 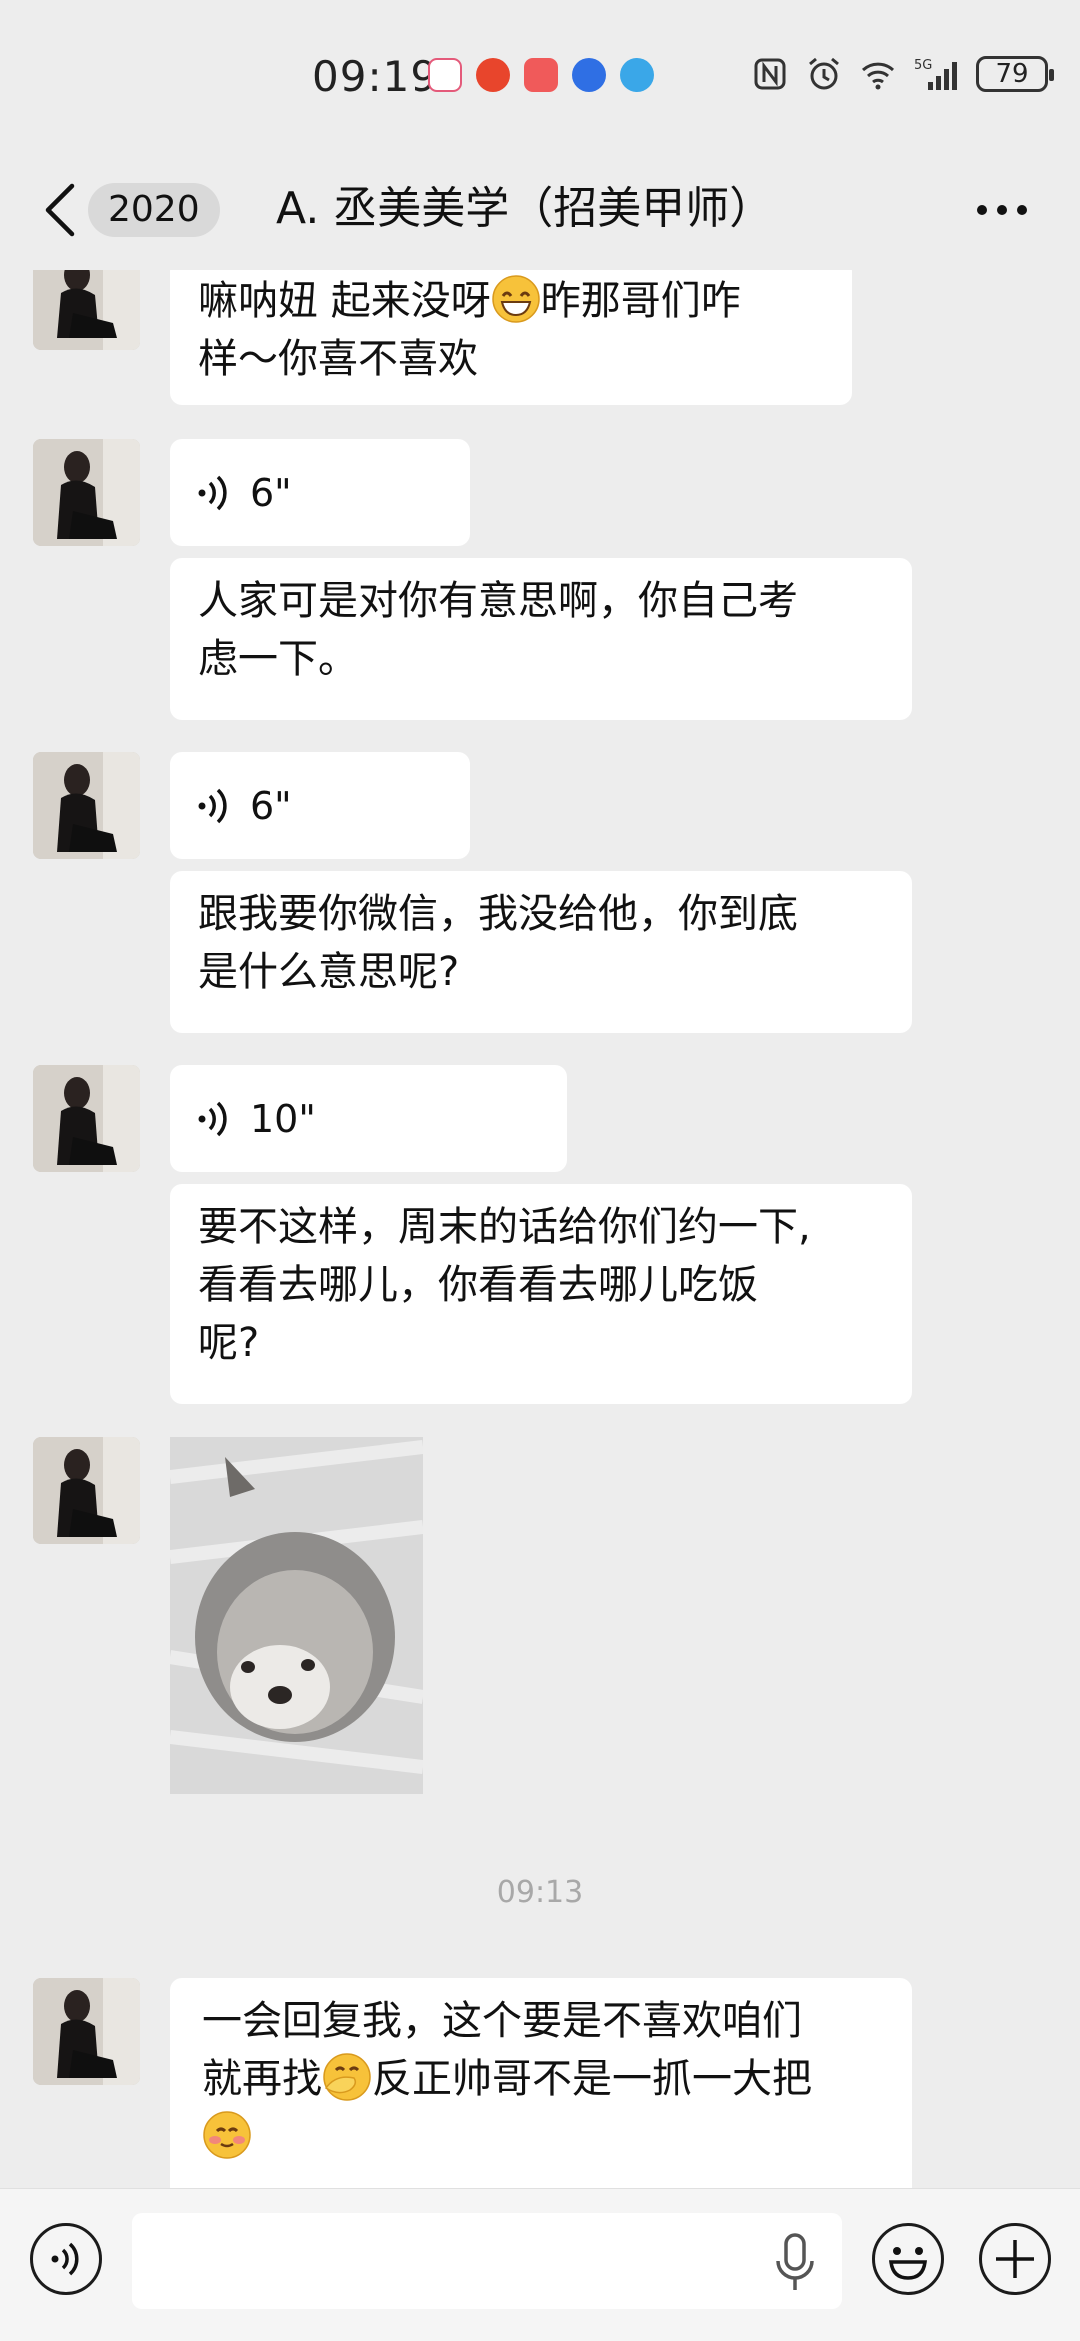 I want to click on input-bar, so click(x=540, y=2264).